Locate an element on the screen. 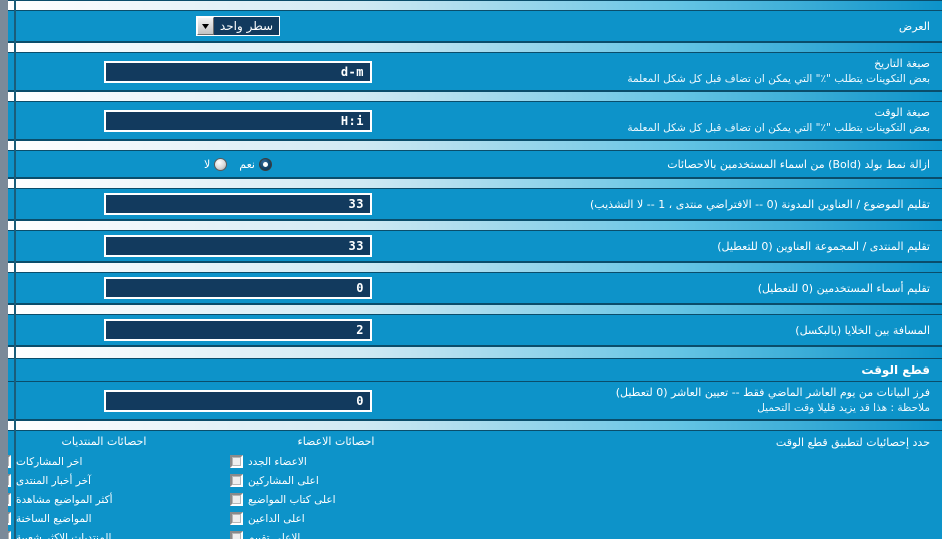 This screenshot has width=942, height=539. list-item-label: اعلى الداعين is located at coordinates (276, 518).